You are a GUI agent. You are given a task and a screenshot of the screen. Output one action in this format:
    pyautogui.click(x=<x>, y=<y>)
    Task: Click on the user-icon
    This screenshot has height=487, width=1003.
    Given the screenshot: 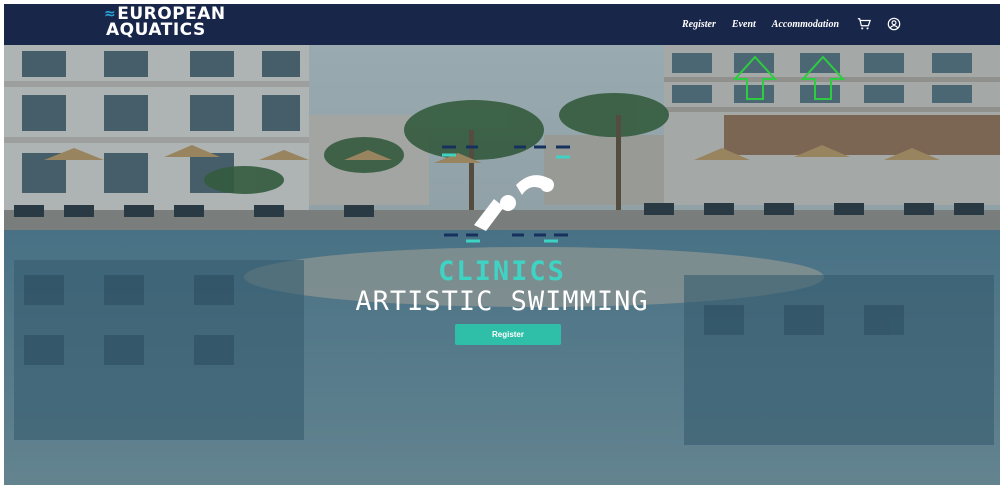 What is the action you would take?
    pyautogui.click(x=894, y=24)
    